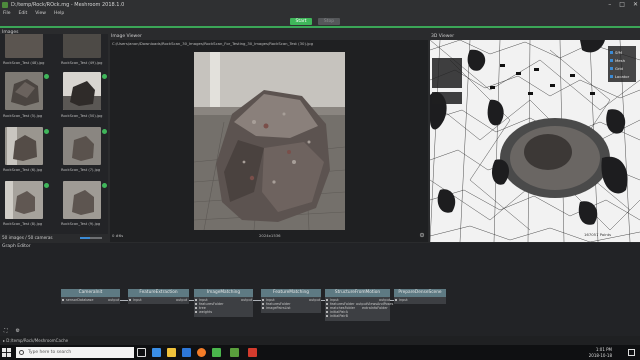 This screenshot has width=640, height=360. What do you see at coordinates (329, 21) in the screenshot?
I see `stop-button: Stop` at bounding box center [329, 21].